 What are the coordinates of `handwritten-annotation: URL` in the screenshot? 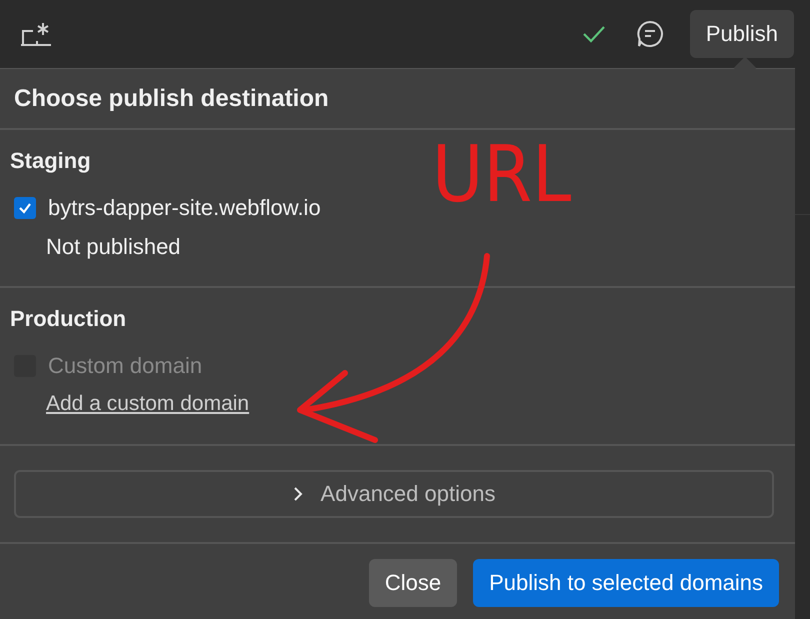 It's located at (502, 175).